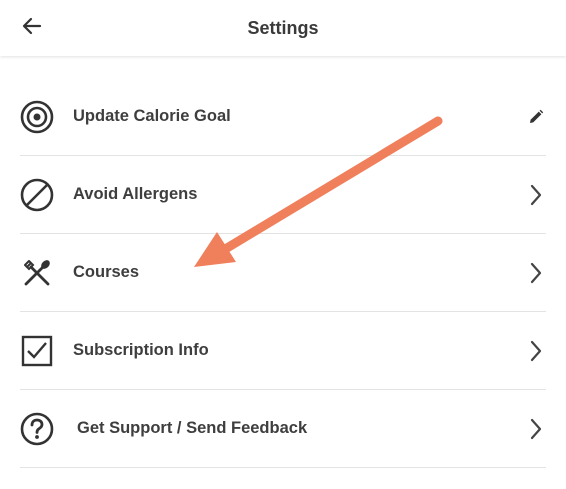 Image resolution: width=566 pixels, height=489 pixels. What do you see at coordinates (106, 272) in the screenshot?
I see `settings-item-label: Courses` at bounding box center [106, 272].